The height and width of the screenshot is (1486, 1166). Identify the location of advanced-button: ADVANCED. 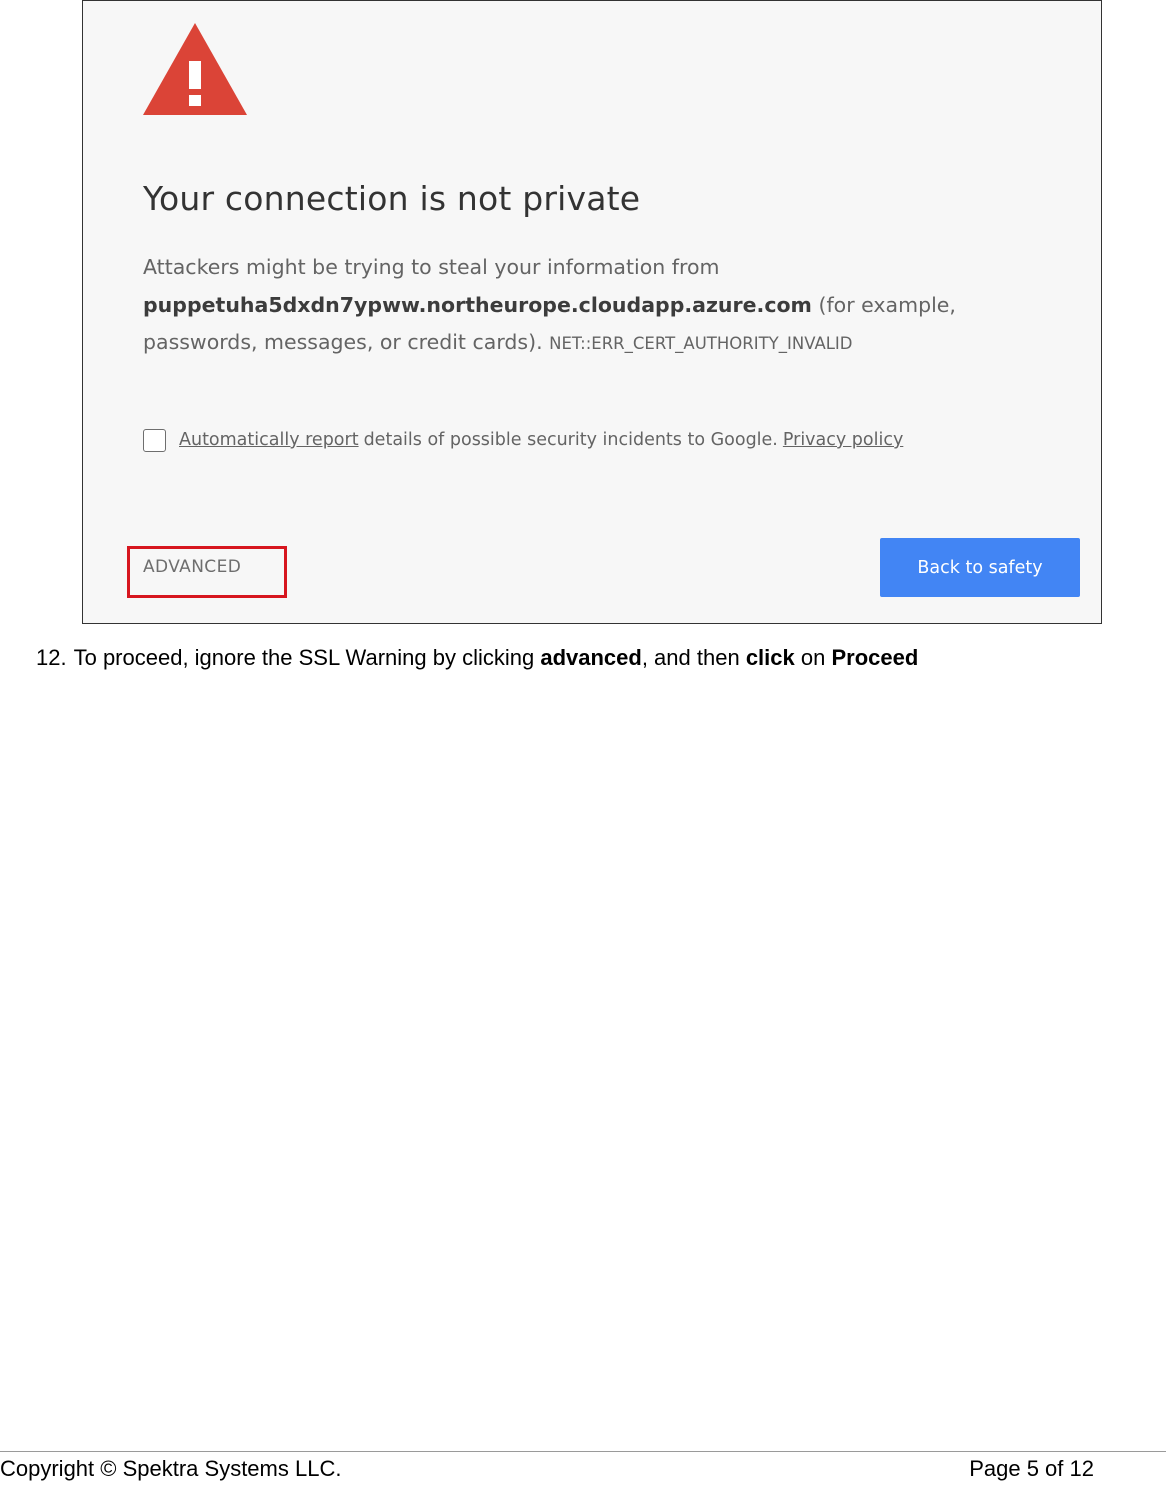
(192, 567).